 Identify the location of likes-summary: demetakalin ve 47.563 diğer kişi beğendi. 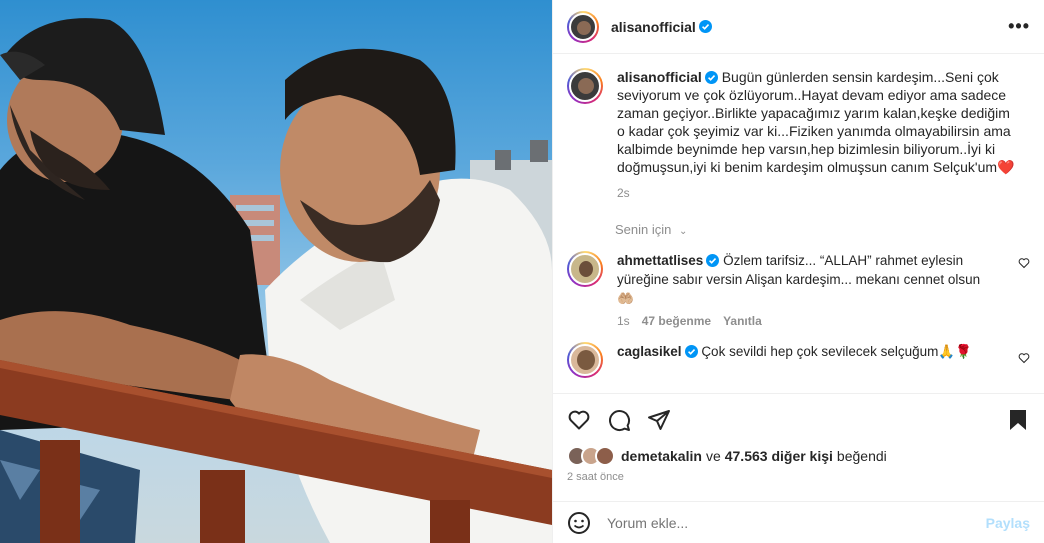
(798, 456).